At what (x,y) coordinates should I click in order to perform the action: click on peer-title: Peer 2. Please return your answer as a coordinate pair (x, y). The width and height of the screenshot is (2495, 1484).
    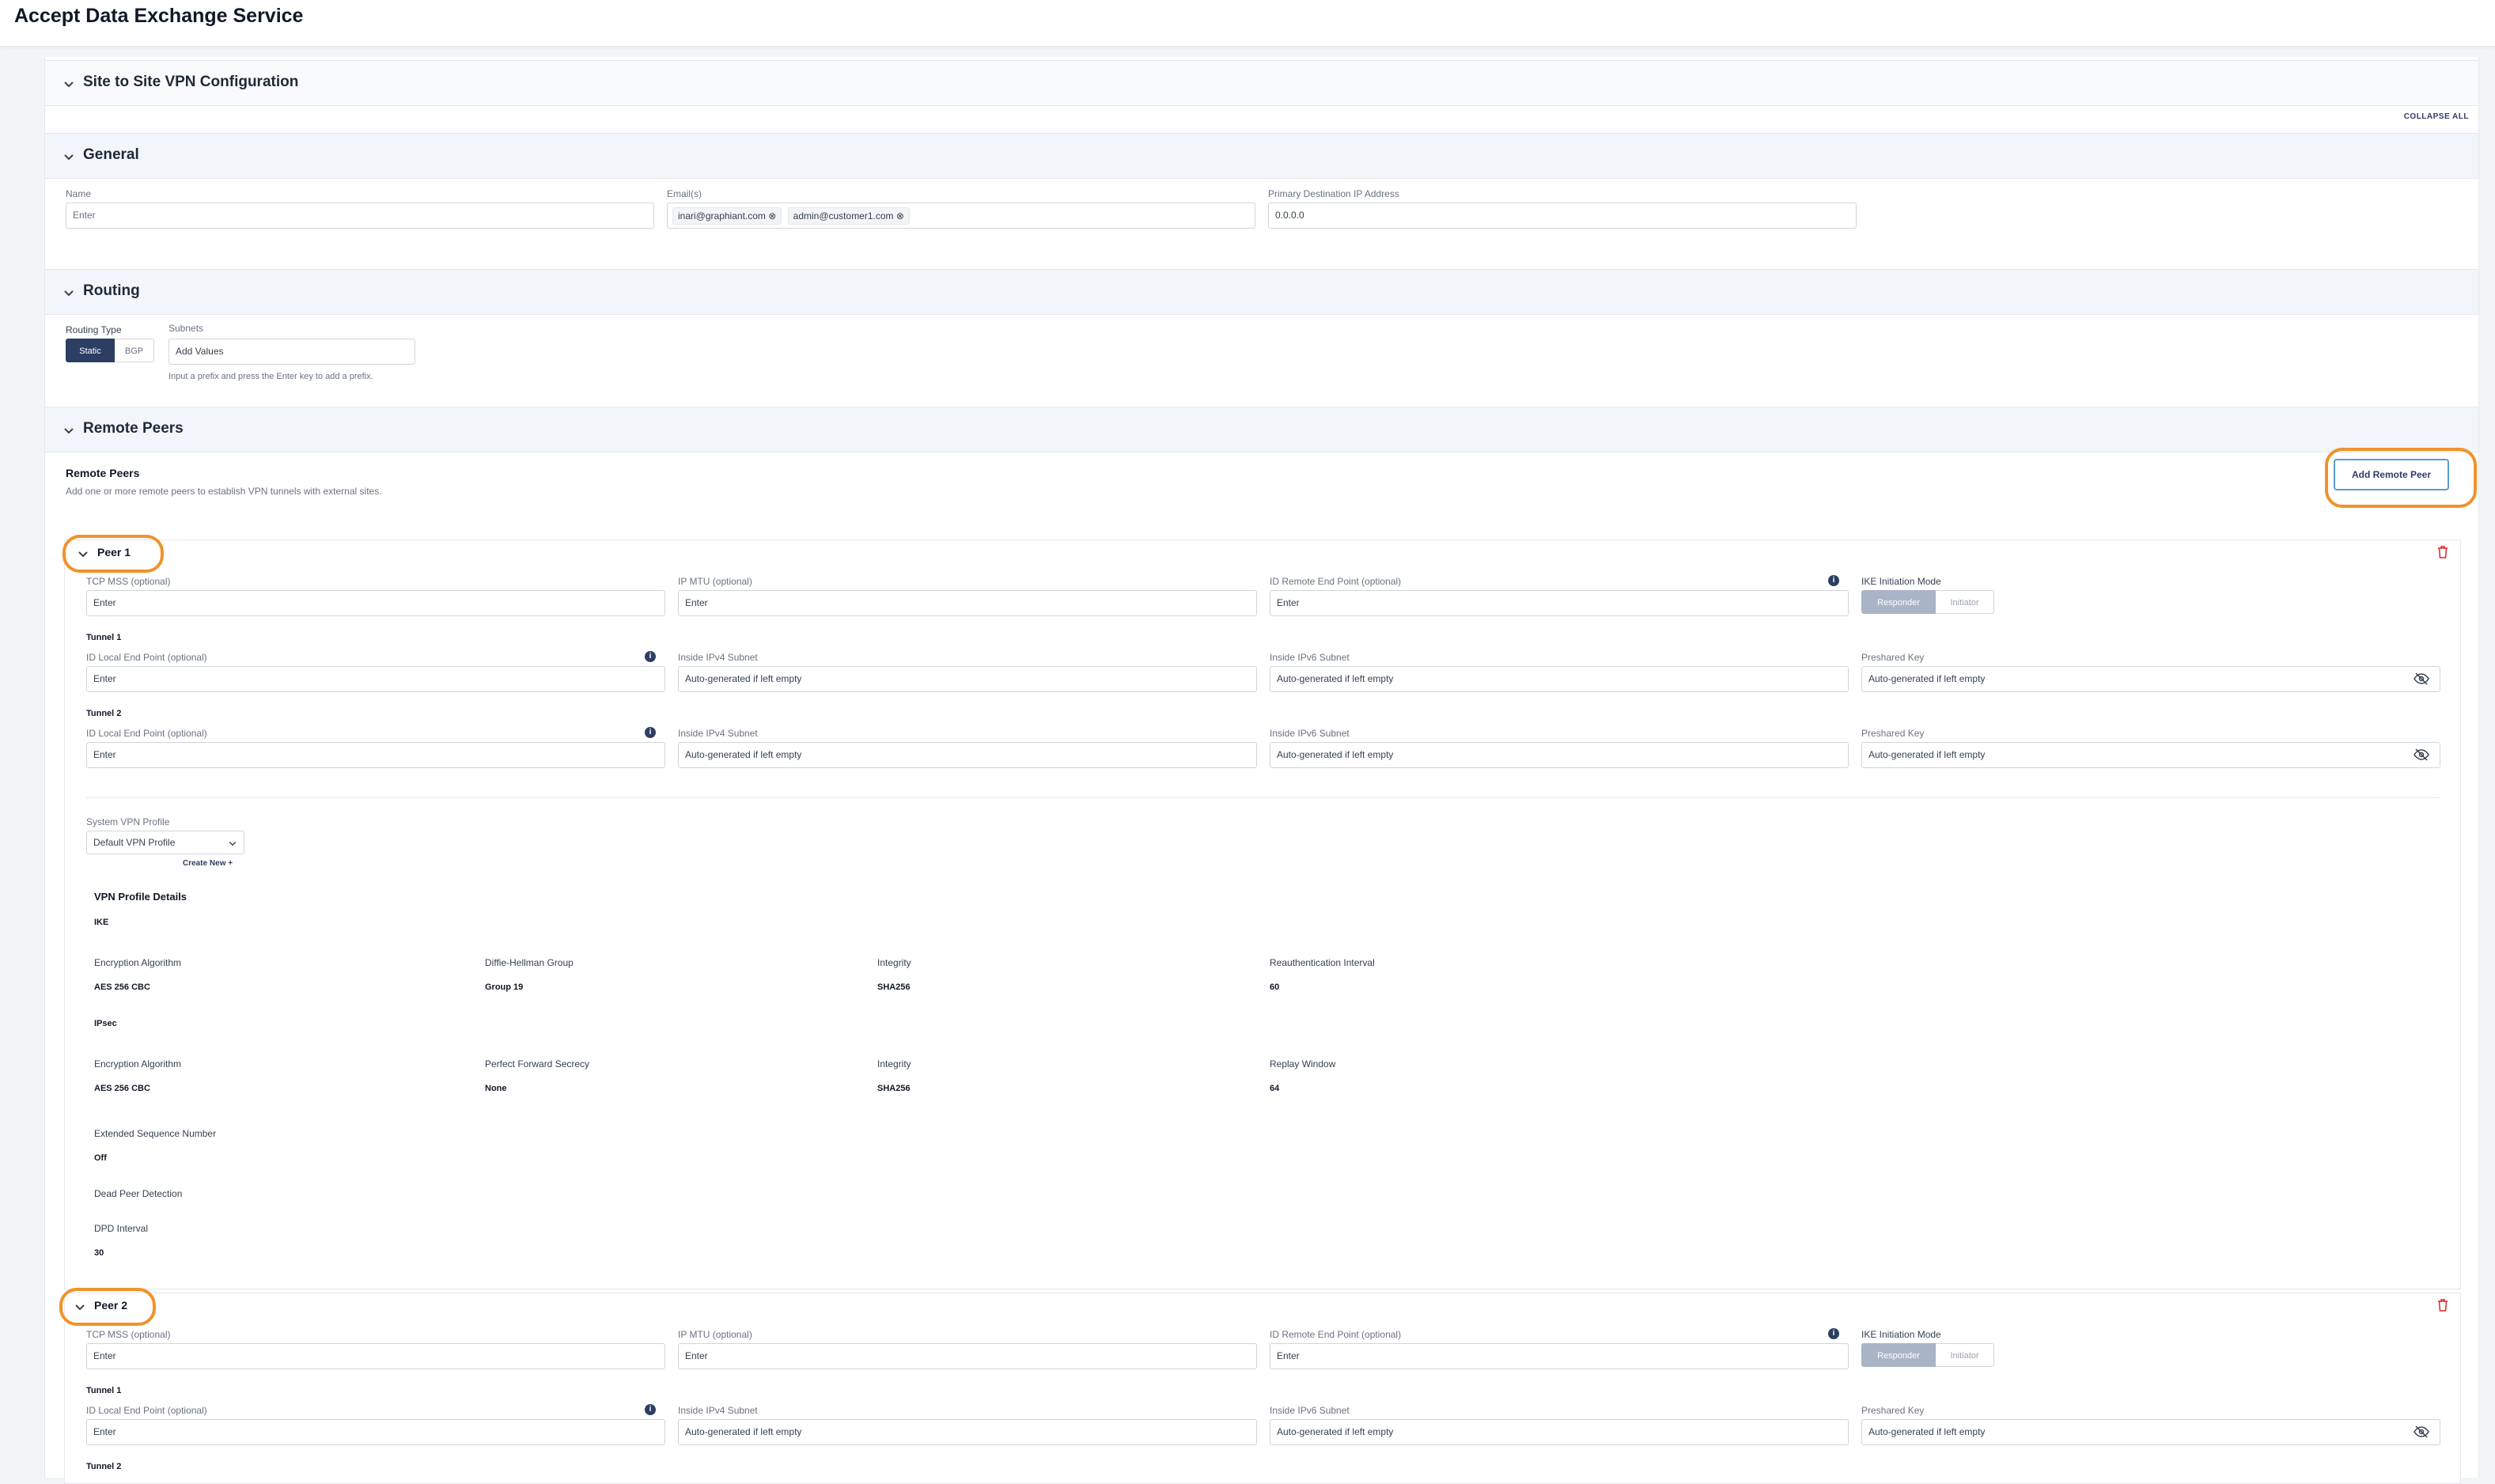
    Looking at the image, I should click on (110, 1305).